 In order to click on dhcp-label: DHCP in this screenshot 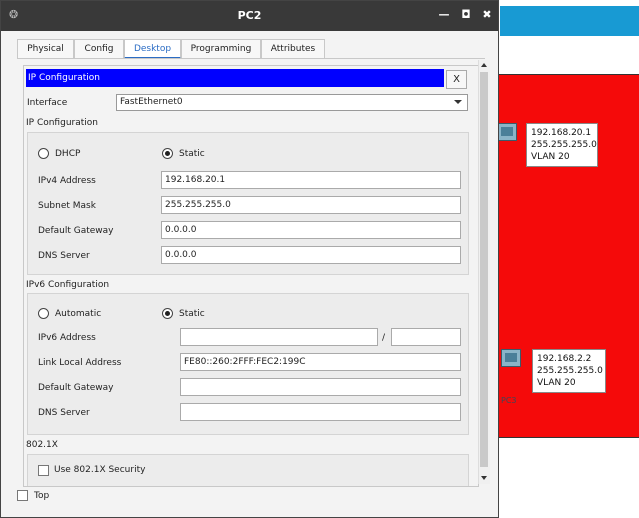, I will do `click(68, 154)`.